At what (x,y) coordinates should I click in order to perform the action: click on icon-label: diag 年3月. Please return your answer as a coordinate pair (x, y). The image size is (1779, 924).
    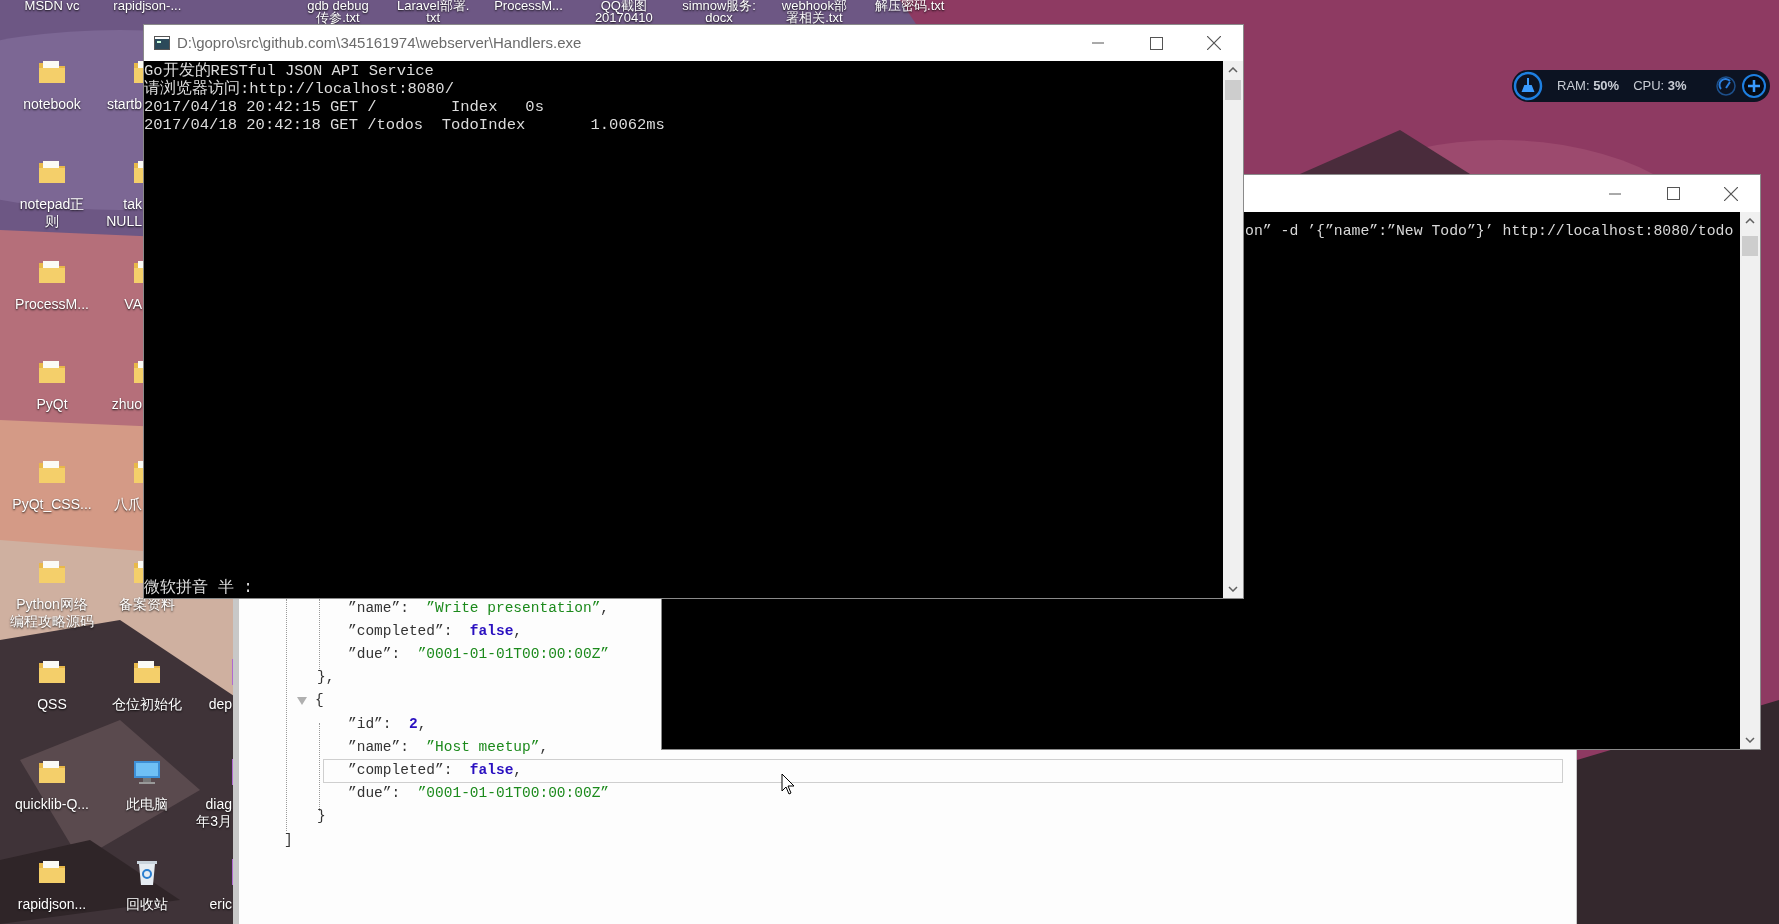
    Looking at the image, I should click on (214, 813).